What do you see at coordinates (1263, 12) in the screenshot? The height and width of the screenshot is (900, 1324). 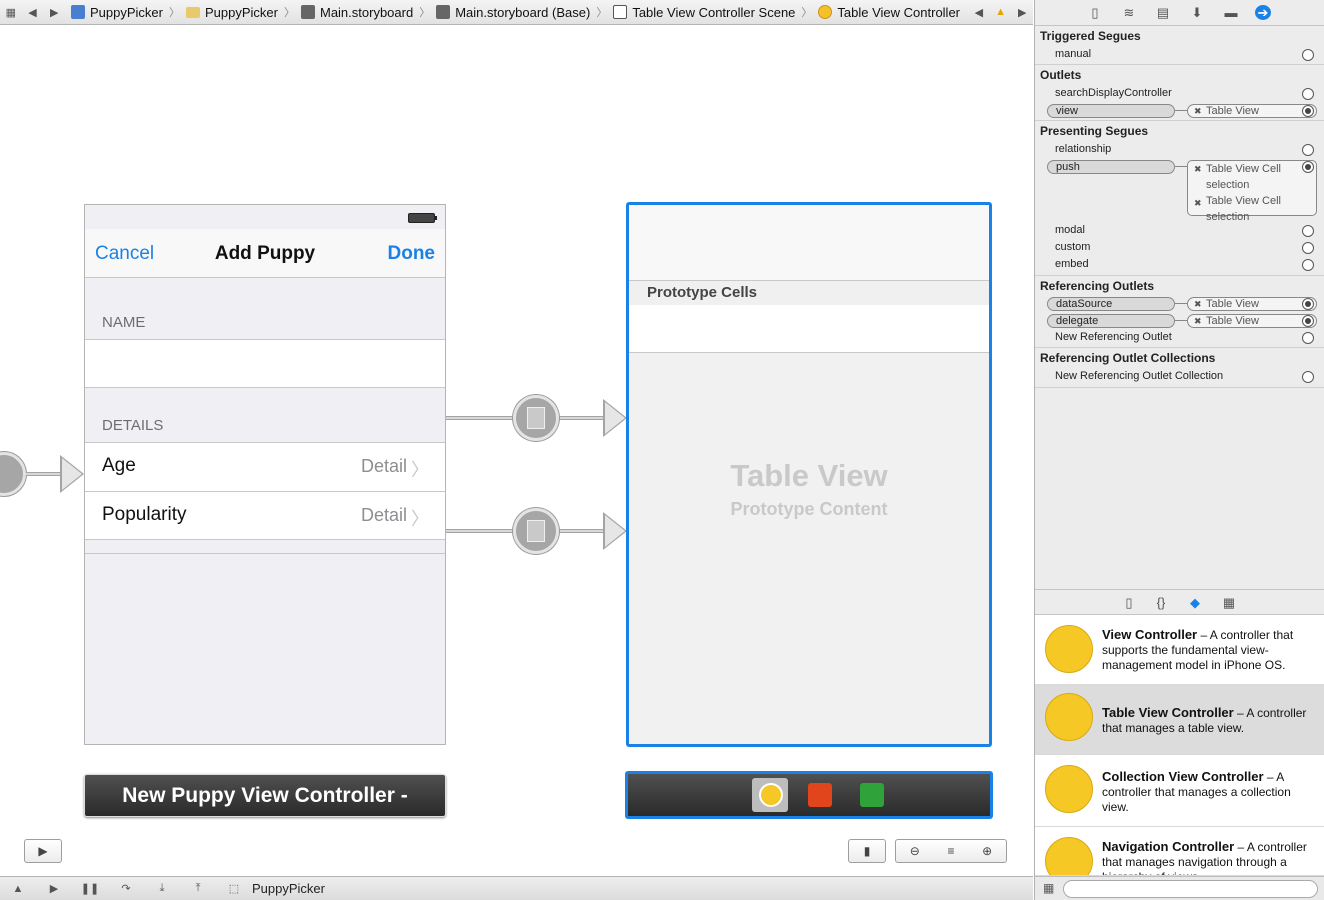 I see `connections-inspector-icon: ➔` at bounding box center [1263, 12].